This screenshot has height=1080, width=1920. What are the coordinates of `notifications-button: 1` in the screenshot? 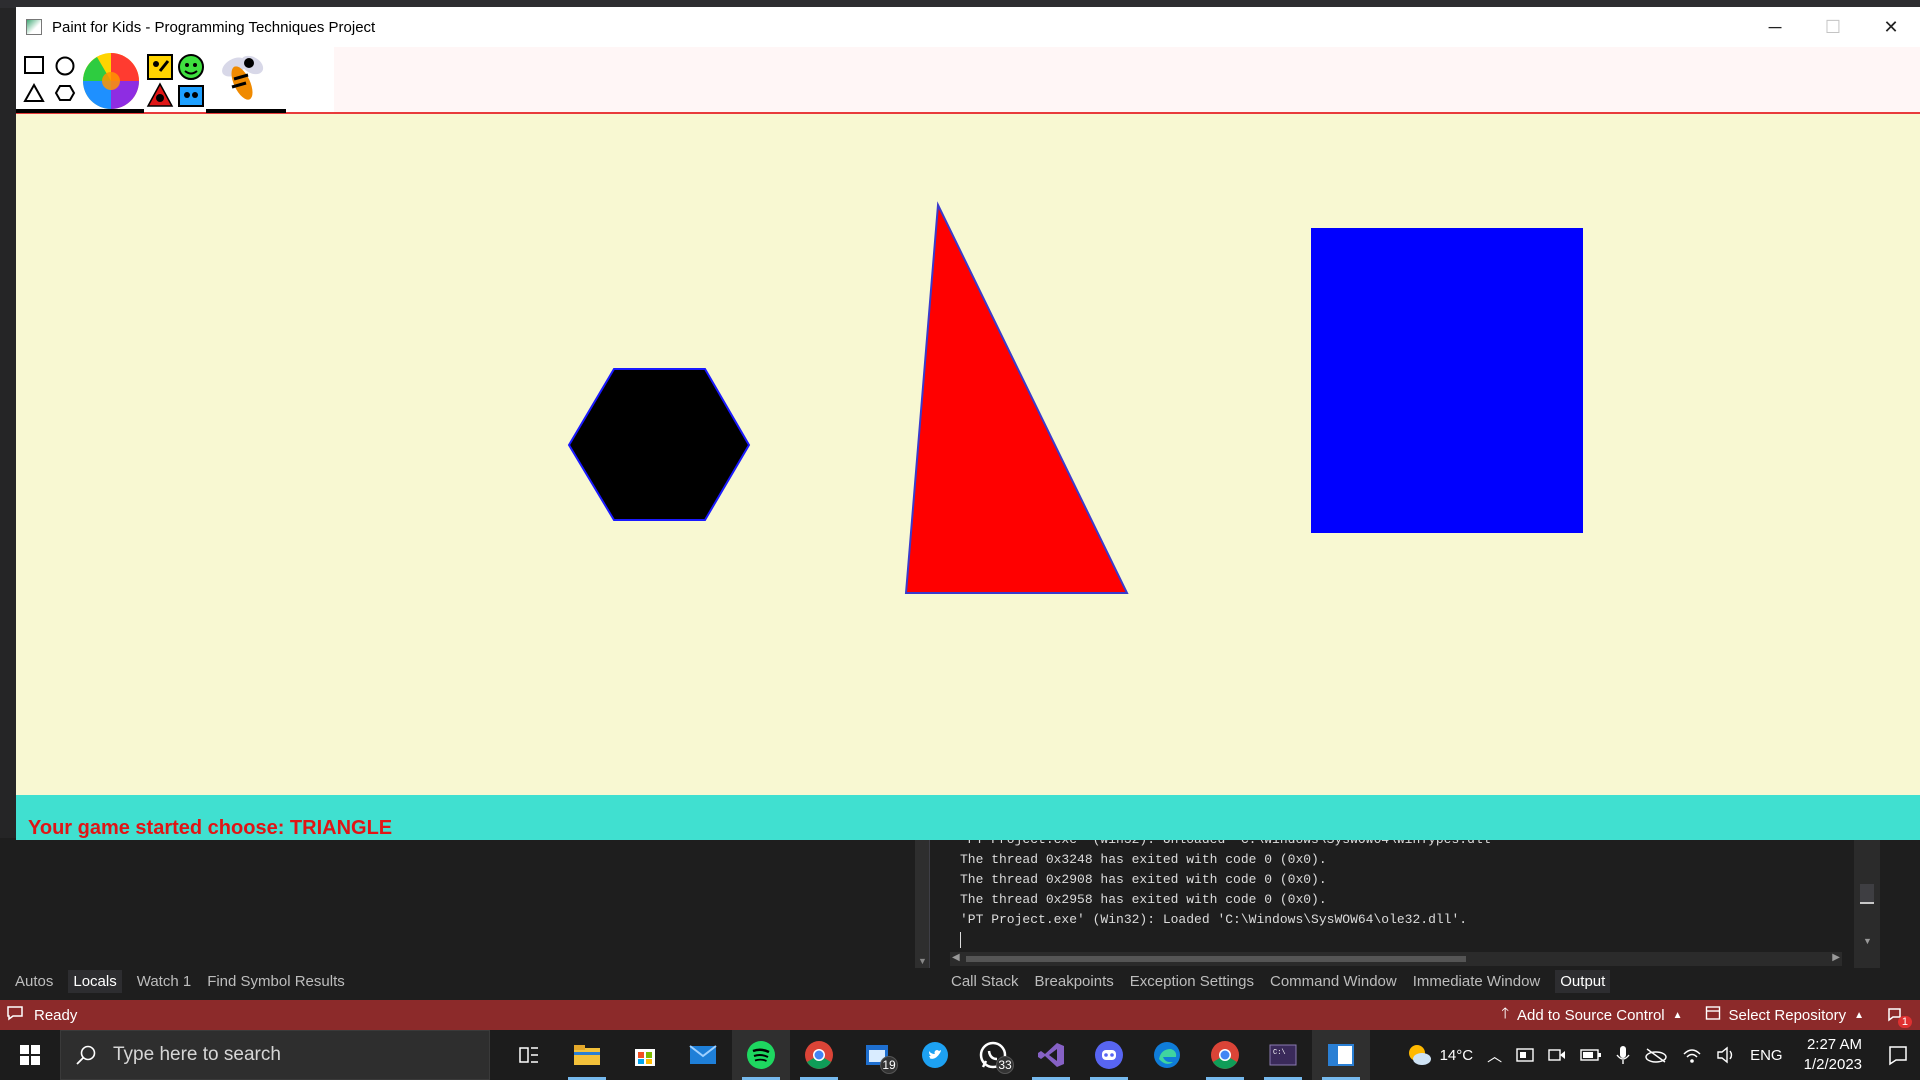 It's located at (1899, 1017).